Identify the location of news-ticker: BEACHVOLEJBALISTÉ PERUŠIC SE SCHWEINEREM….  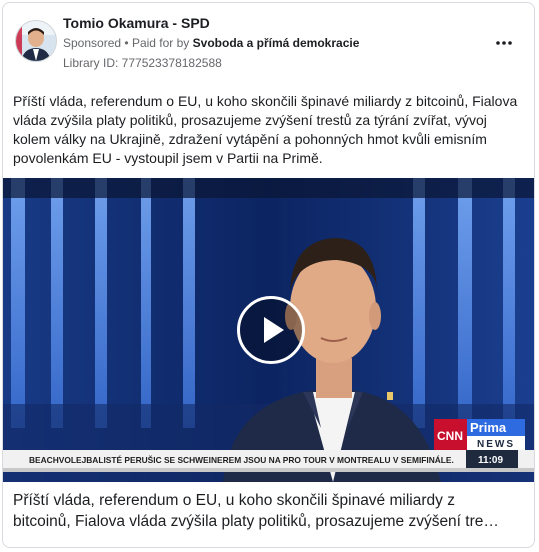
(241, 459).